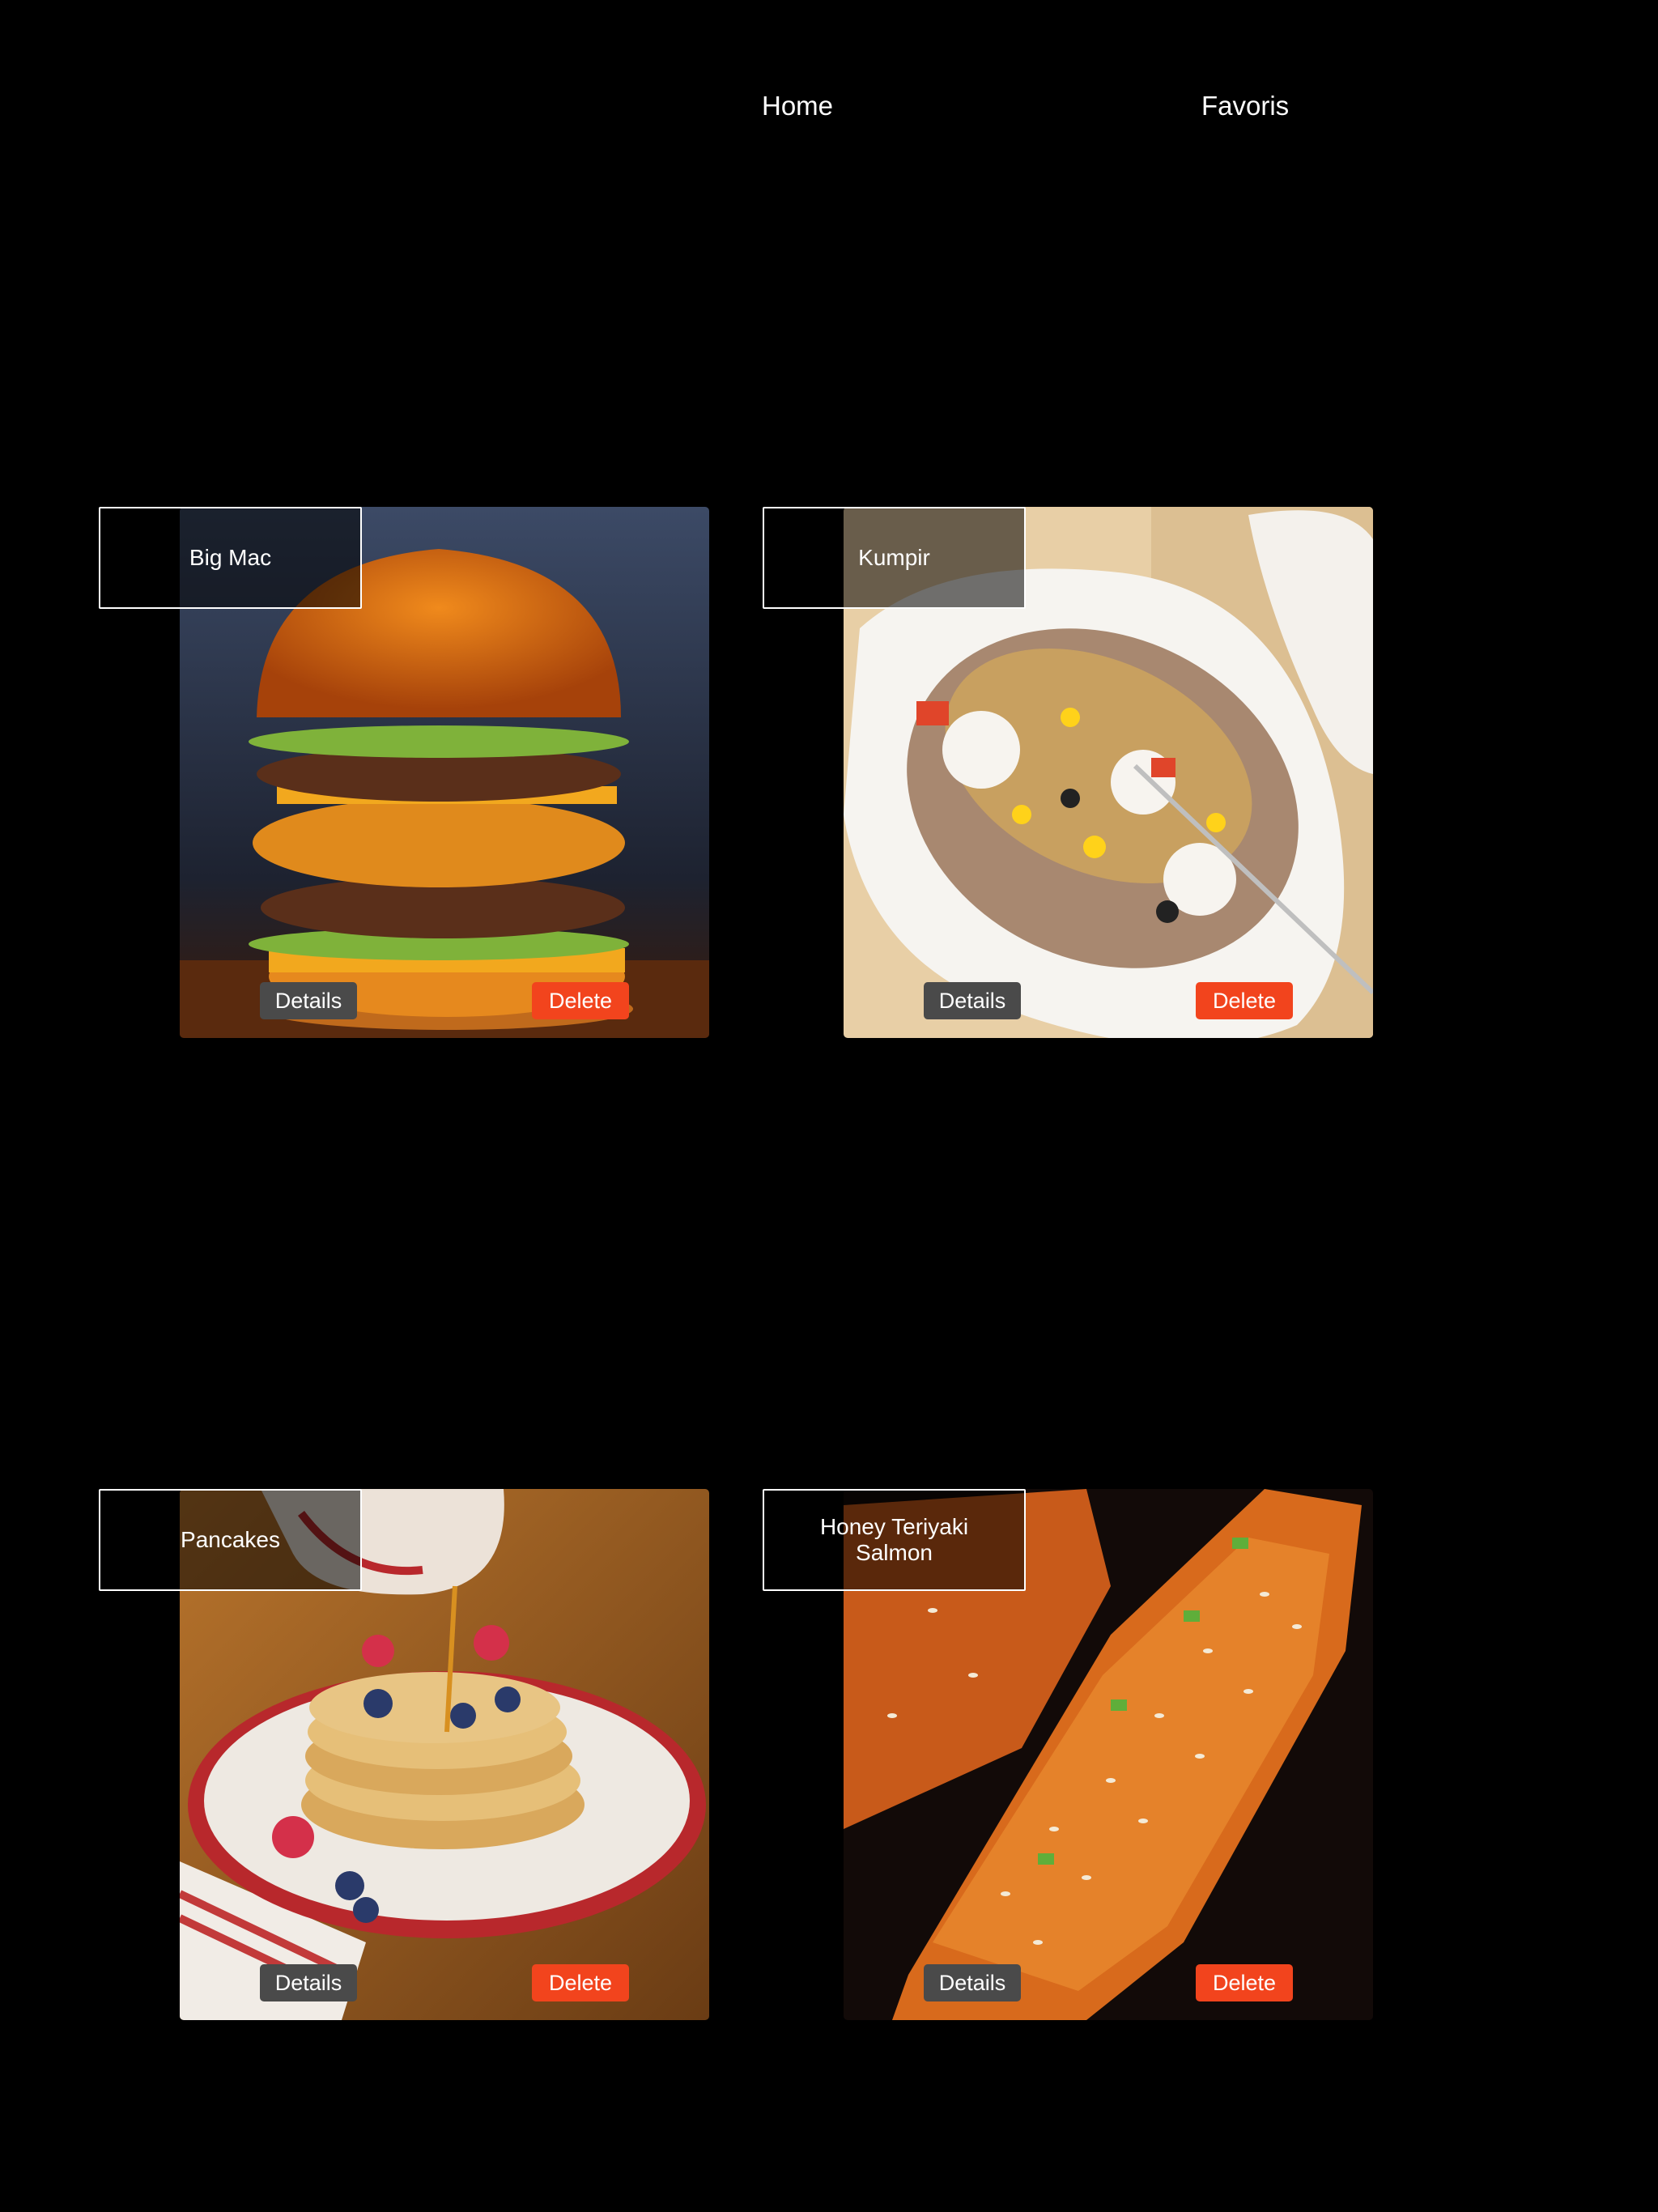 The height and width of the screenshot is (2212, 1658). What do you see at coordinates (894, 558) in the screenshot?
I see `recipe-title: Kumpir` at bounding box center [894, 558].